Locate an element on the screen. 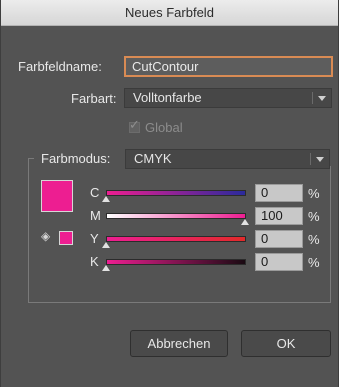 This screenshot has width=339, height=387. magenta-percent: % is located at coordinates (314, 216).